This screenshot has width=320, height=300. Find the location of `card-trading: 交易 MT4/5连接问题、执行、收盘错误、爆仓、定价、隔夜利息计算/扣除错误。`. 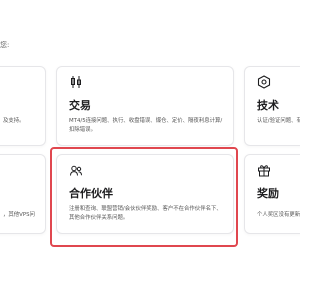

card-trading: 交易 MT4/5连接问题、执行、收盘错误、爆仓、定价、隔夜利息计算/扣除错误。 is located at coordinates (145, 106).